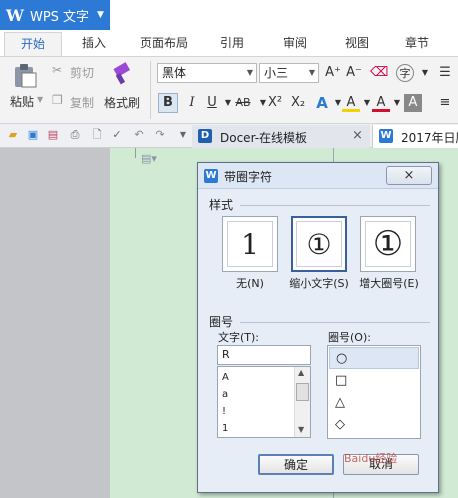  Describe the element at coordinates (243, 103) in the screenshot. I see `strikethrough-button: AB` at that location.